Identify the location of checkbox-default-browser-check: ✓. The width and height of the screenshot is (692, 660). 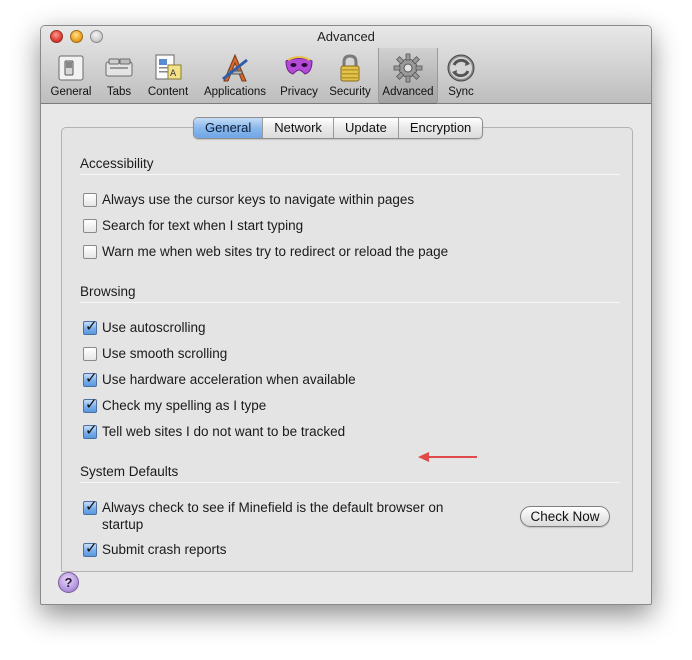
(90, 506).